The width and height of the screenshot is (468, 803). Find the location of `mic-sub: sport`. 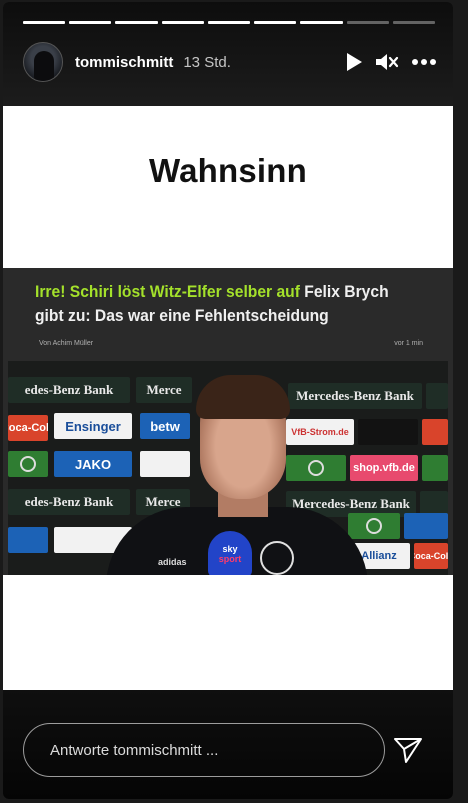

mic-sub: sport is located at coordinates (230, 559).